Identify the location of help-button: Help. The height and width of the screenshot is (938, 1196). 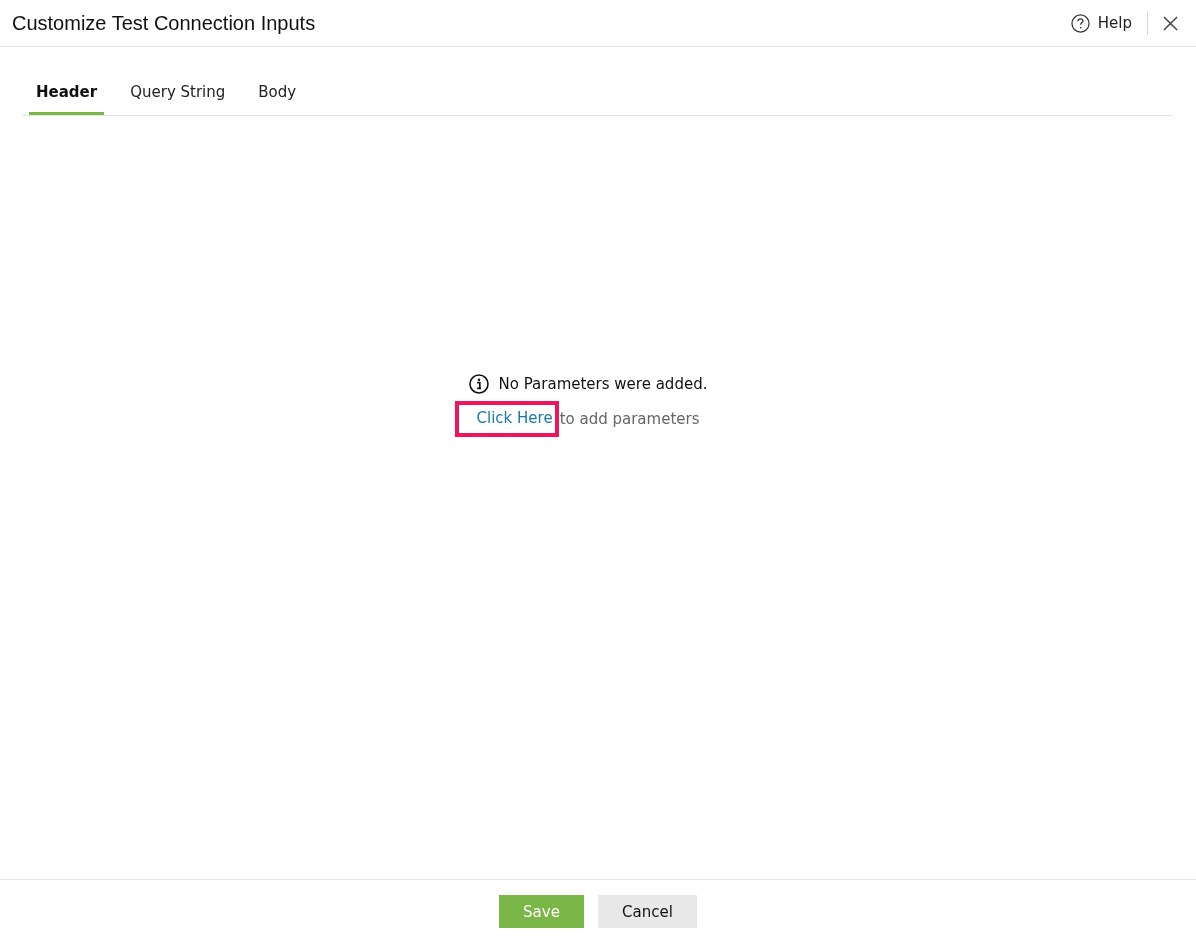
(1101, 23).